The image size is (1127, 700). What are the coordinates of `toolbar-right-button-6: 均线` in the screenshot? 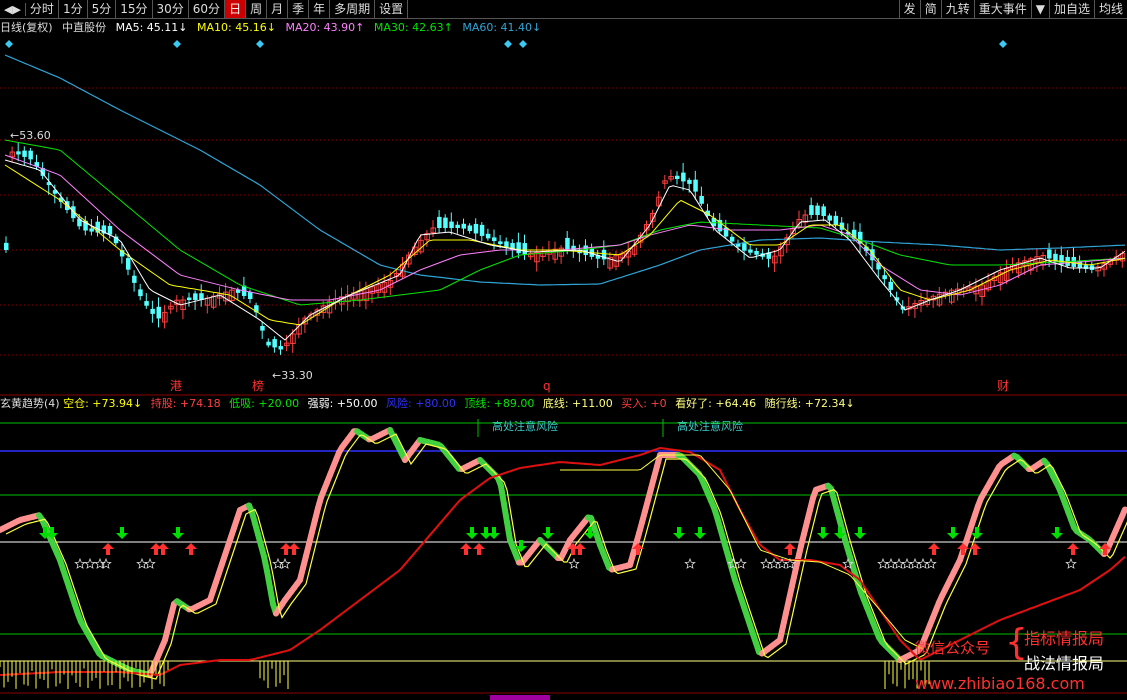 It's located at (1110, 9).